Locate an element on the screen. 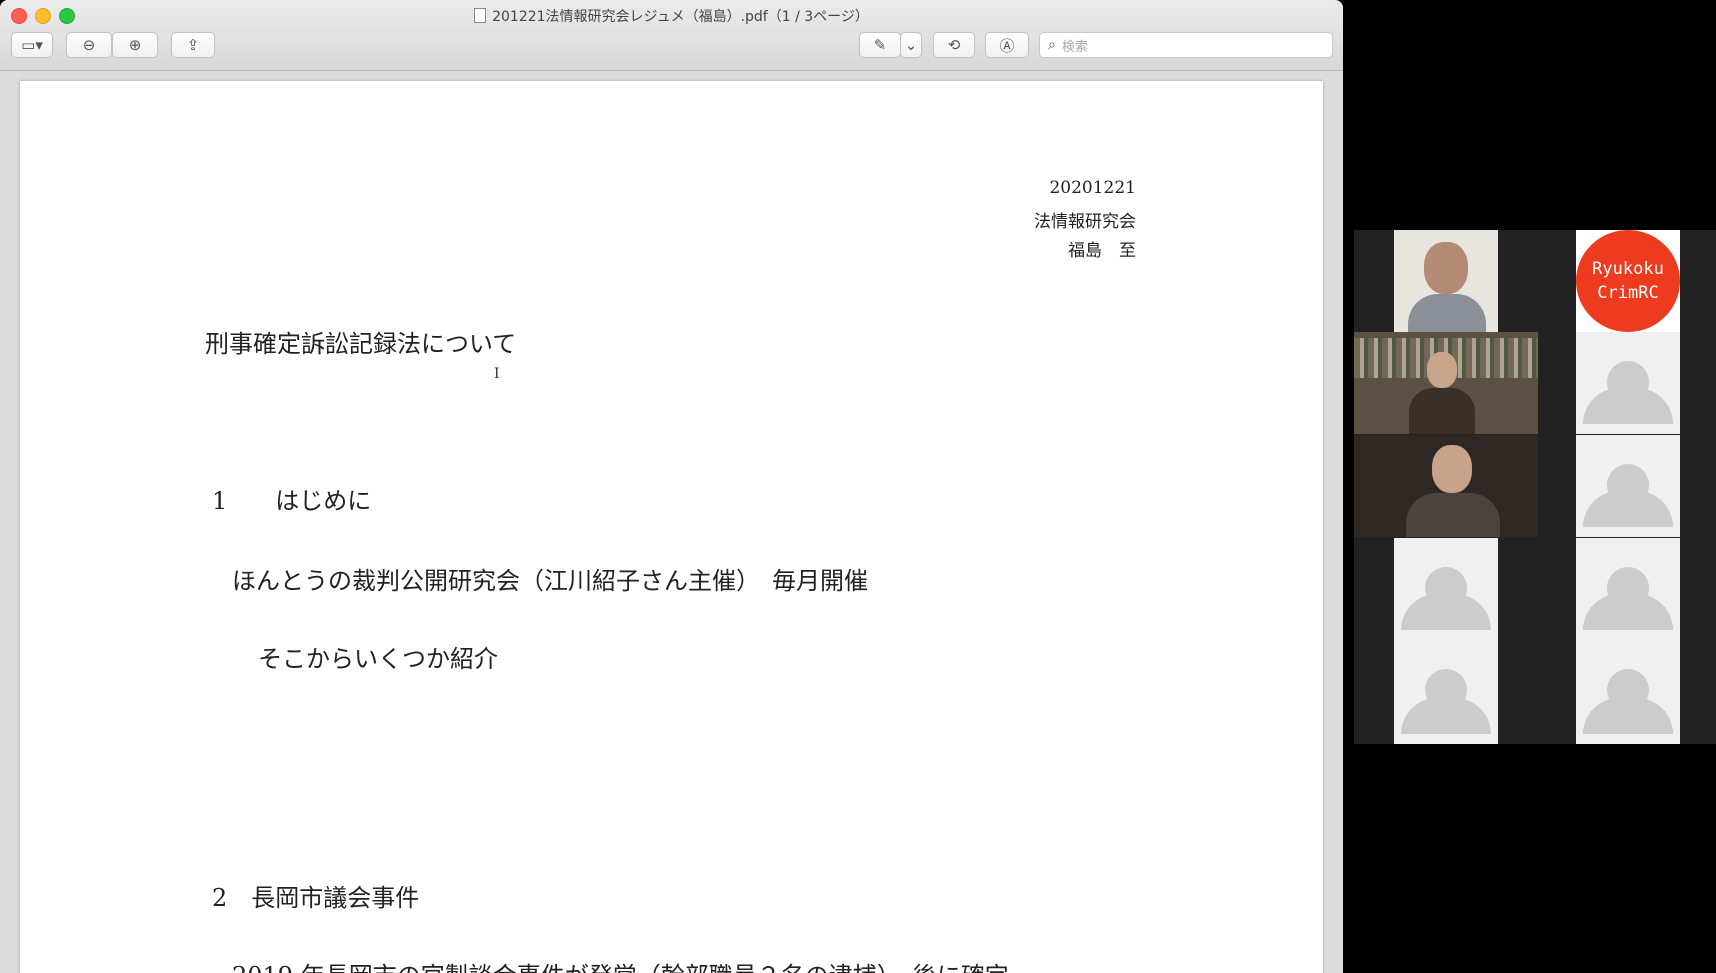 This screenshot has width=1716, height=973. section-line: そこからいくつか紹介 is located at coordinates (378, 659).